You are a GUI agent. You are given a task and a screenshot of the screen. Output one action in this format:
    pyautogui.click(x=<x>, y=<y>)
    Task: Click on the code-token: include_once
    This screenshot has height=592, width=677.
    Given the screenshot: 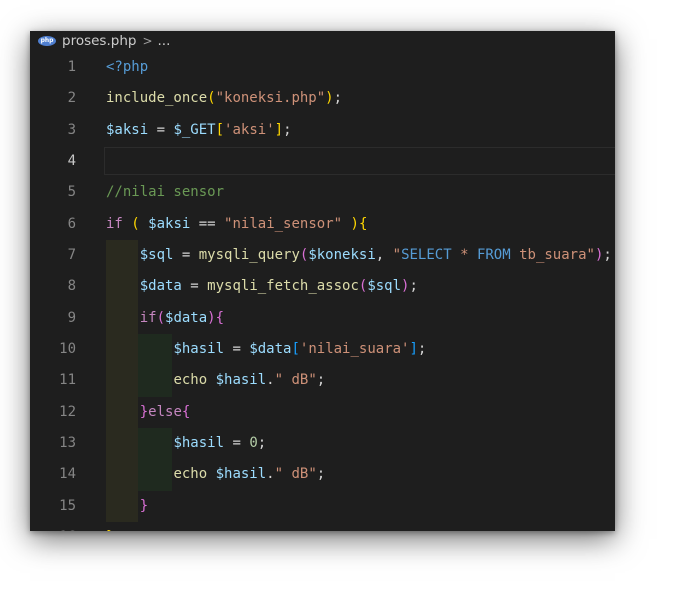 What is the action you would take?
    pyautogui.click(x=157, y=98)
    